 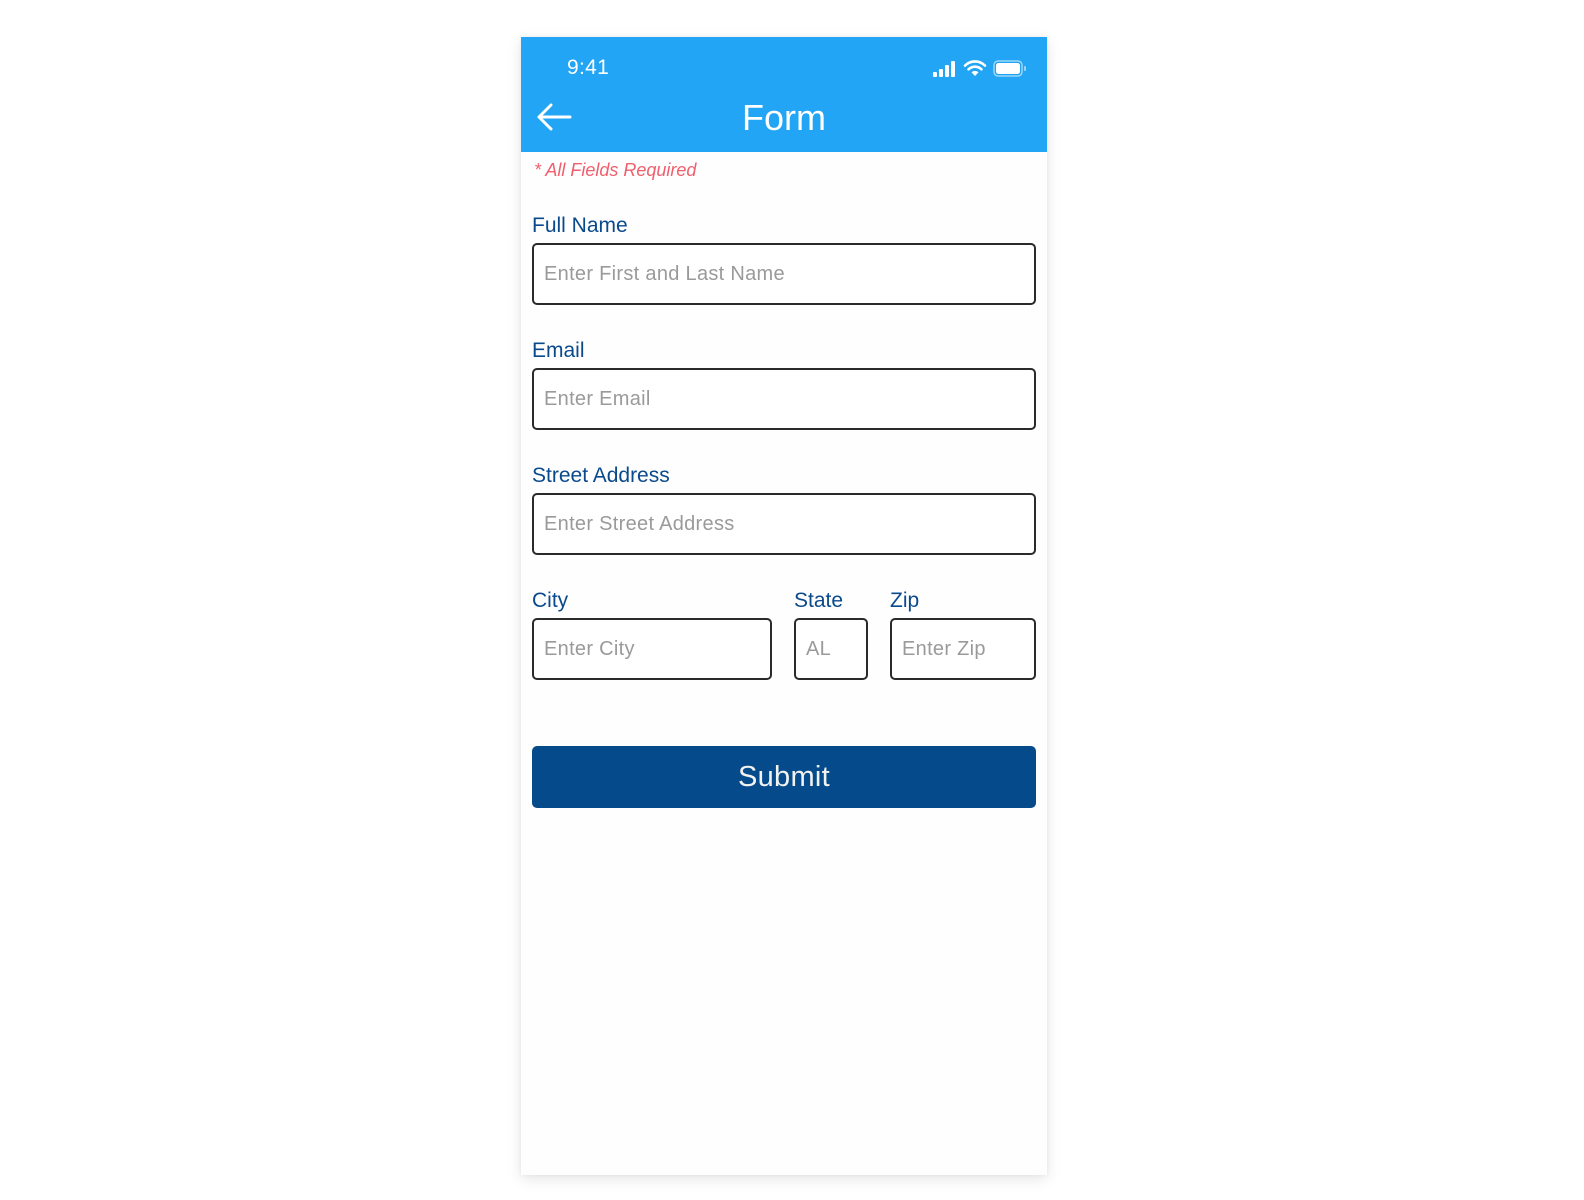 What do you see at coordinates (945, 71) in the screenshot?
I see `signal-icon` at bounding box center [945, 71].